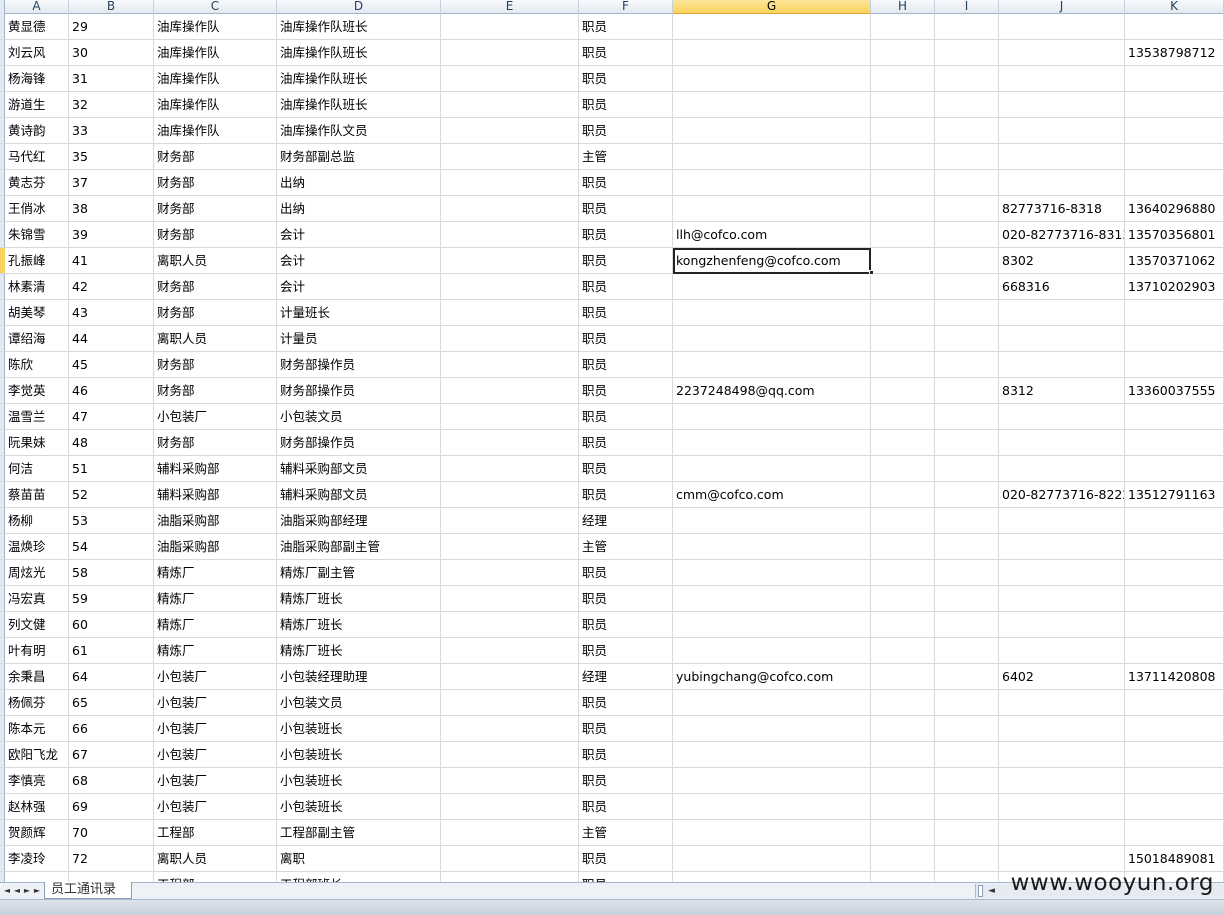 The image size is (1224, 915). I want to click on column-header-i: I, so click(967, 7).